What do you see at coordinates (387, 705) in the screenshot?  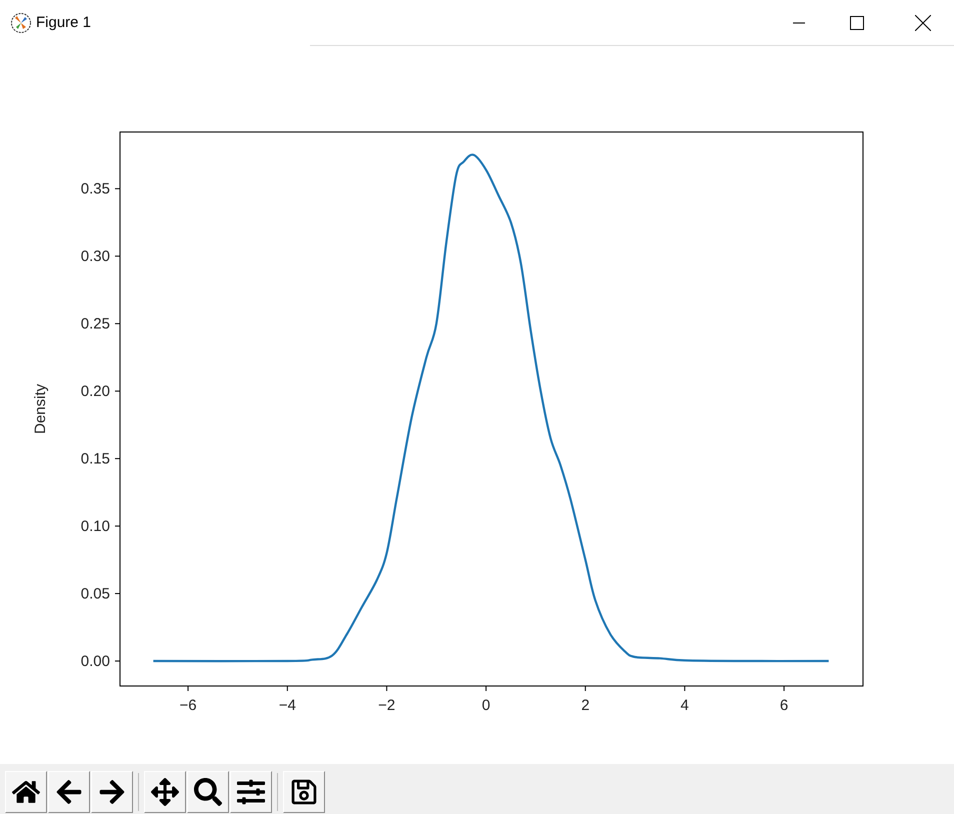 I see `x-tick-label: −2` at bounding box center [387, 705].